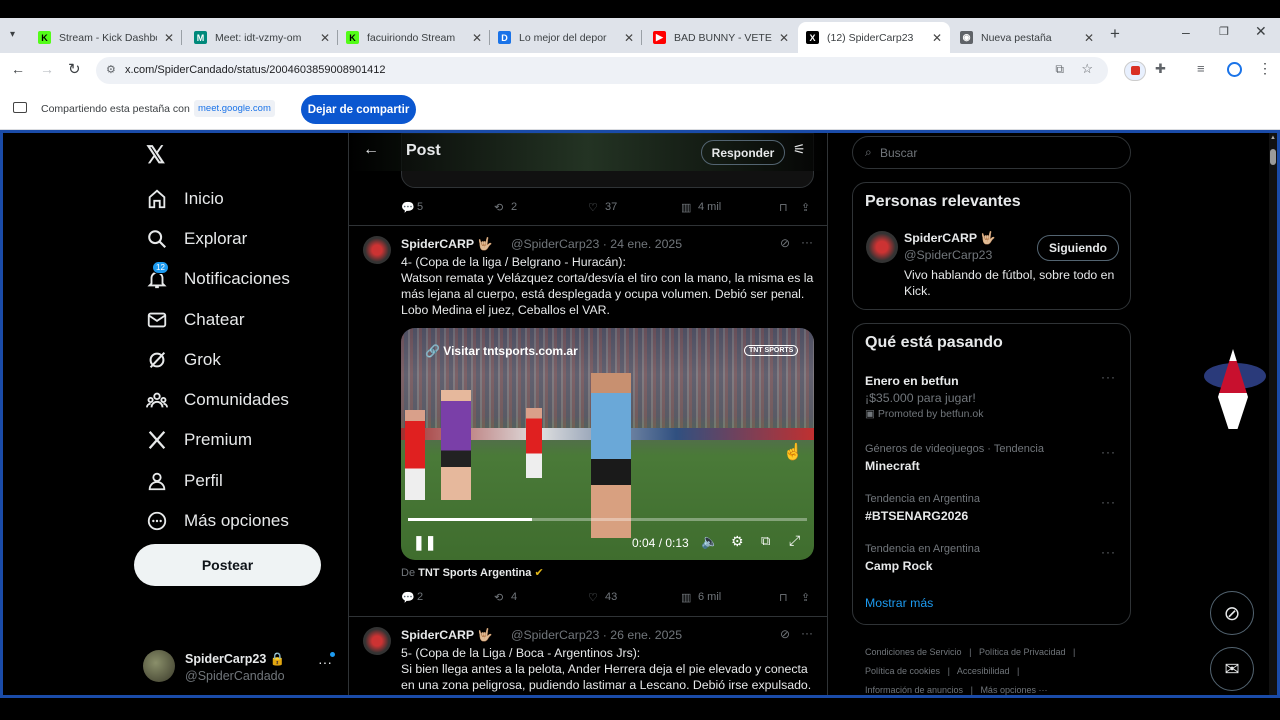  What do you see at coordinates (414, 37) in the screenshot?
I see `tab-3: Kfacuiriondo Stream ✕` at bounding box center [414, 37].